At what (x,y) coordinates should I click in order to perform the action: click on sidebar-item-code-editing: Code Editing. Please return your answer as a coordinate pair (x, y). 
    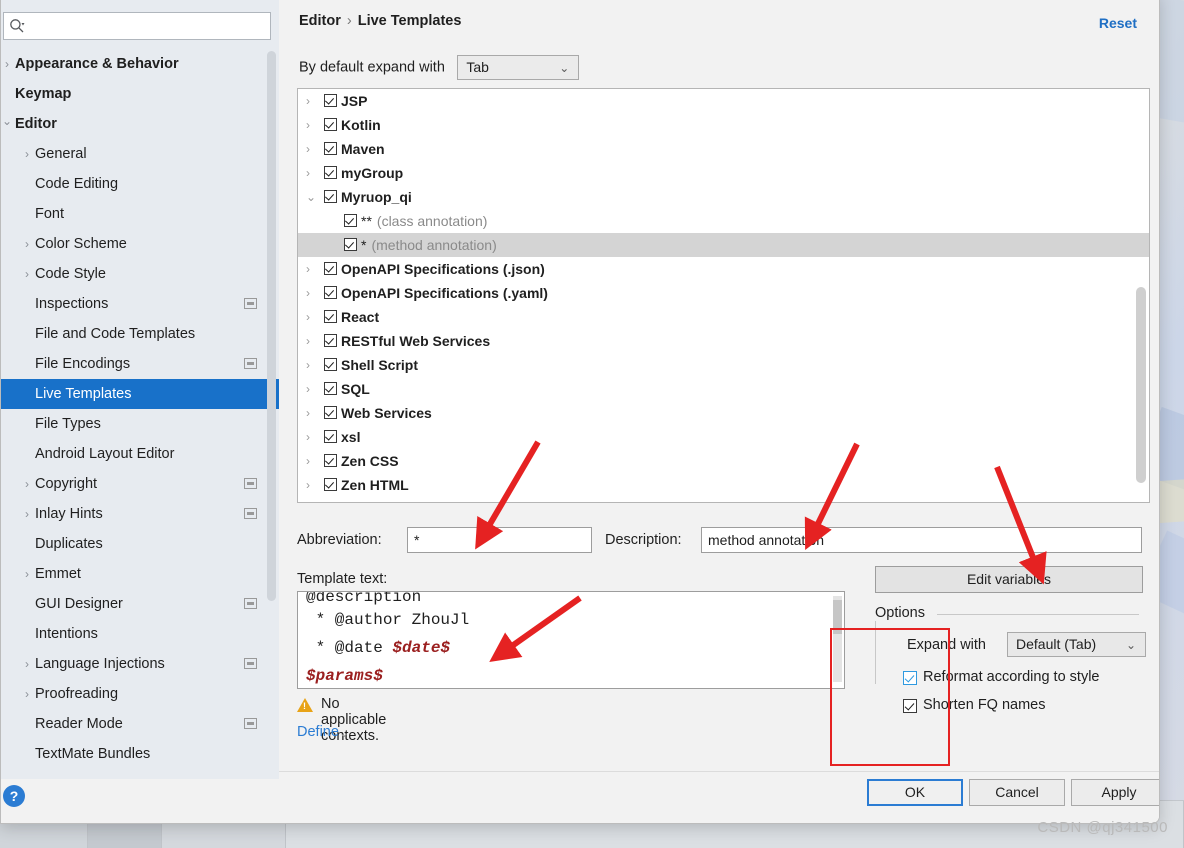
    Looking at the image, I should click on (140, 184).